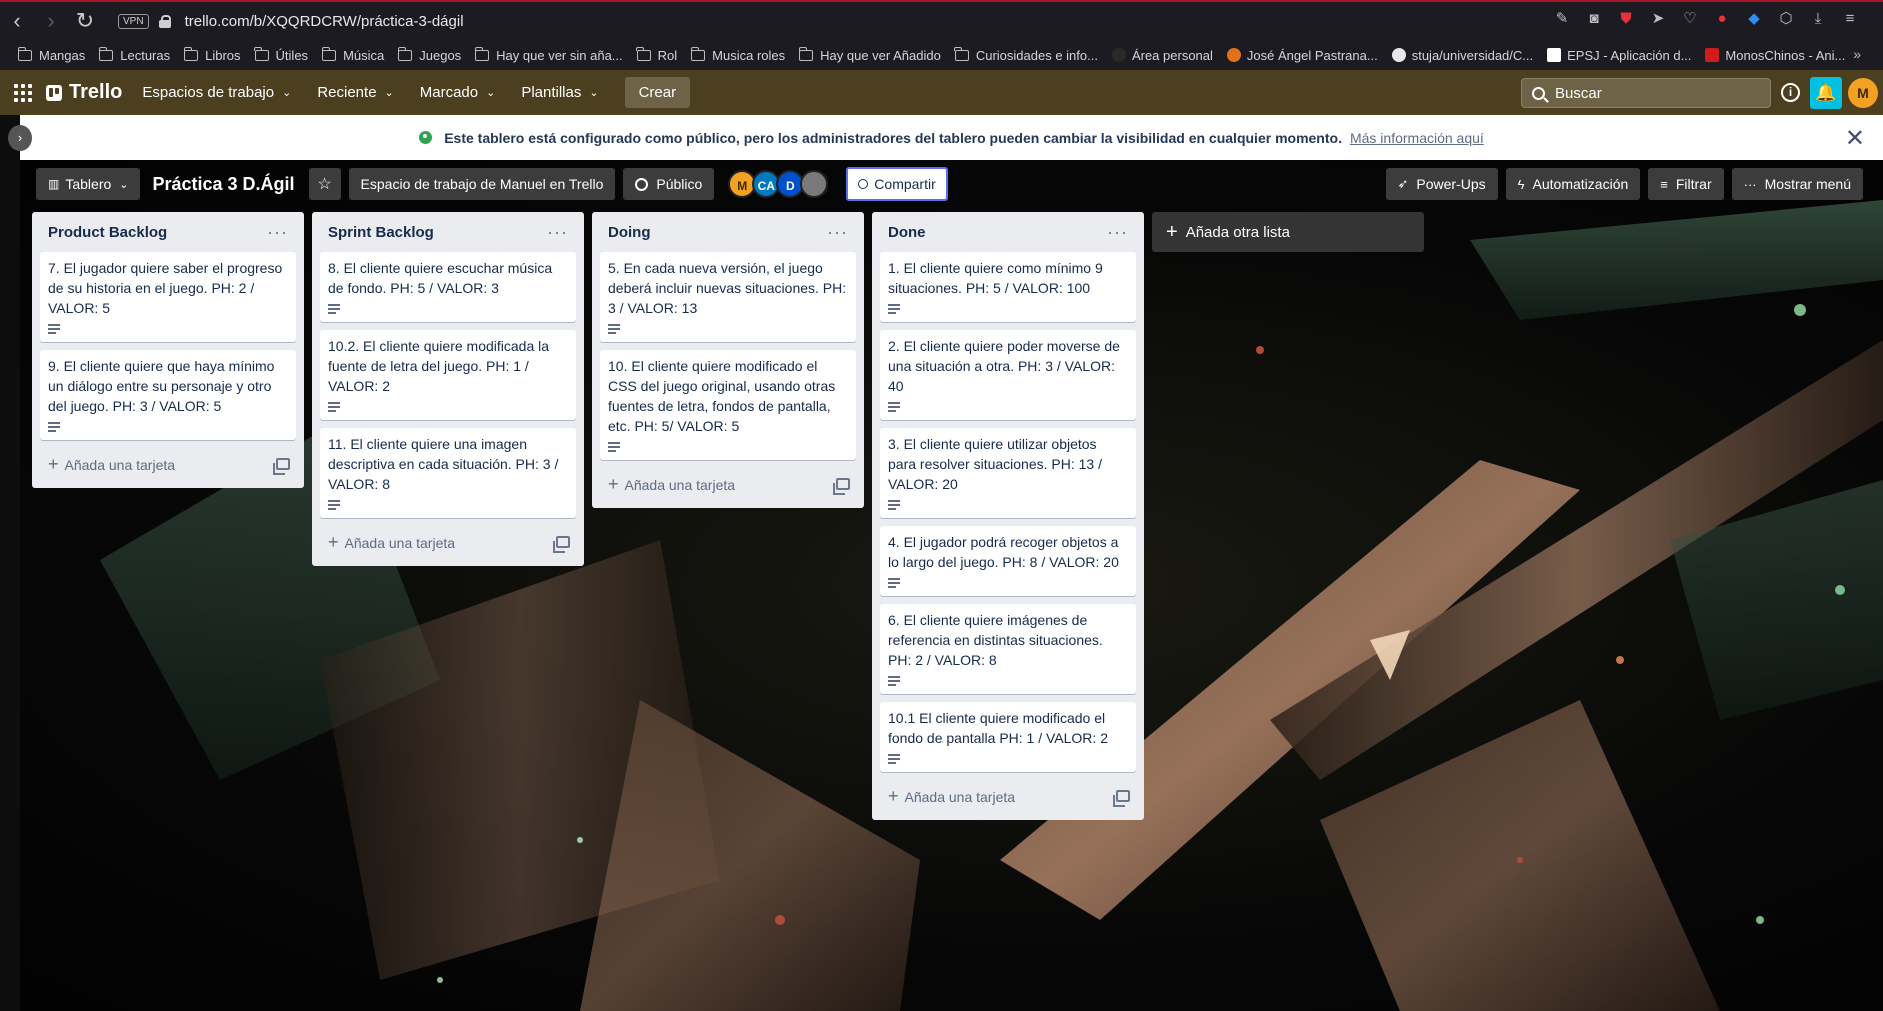 Image resolution: width=1883 pixels, height=1011 pixels. What do you see at coordinates (1417, 138) in the screenshot?
I see `more-info-link: Más información aquí` at bounding box center [1417, 138].